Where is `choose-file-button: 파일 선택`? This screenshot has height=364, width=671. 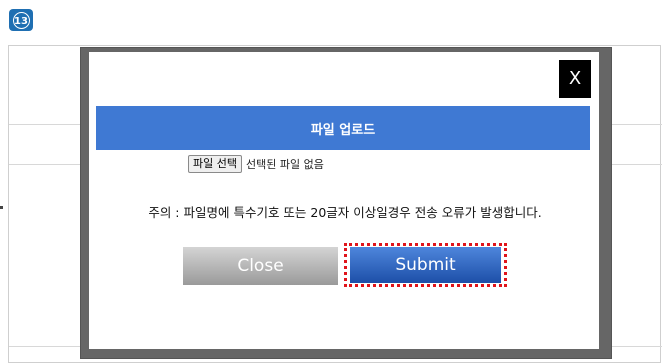
choose-file-button: 파일 선택 is located at coordinates (215, 164).